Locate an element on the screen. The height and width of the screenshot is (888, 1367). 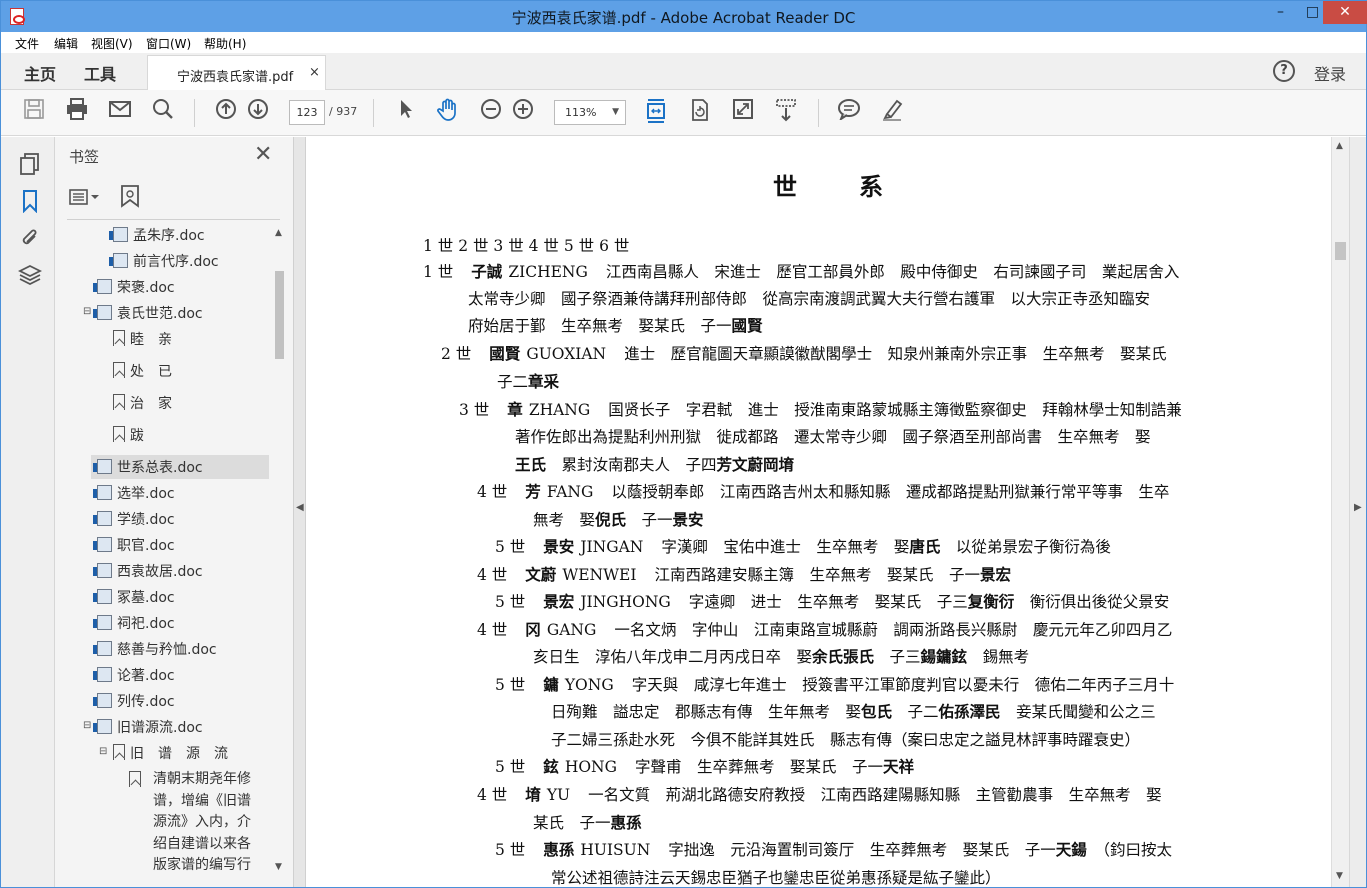
comment-icon is located at coordinates (849, 112).